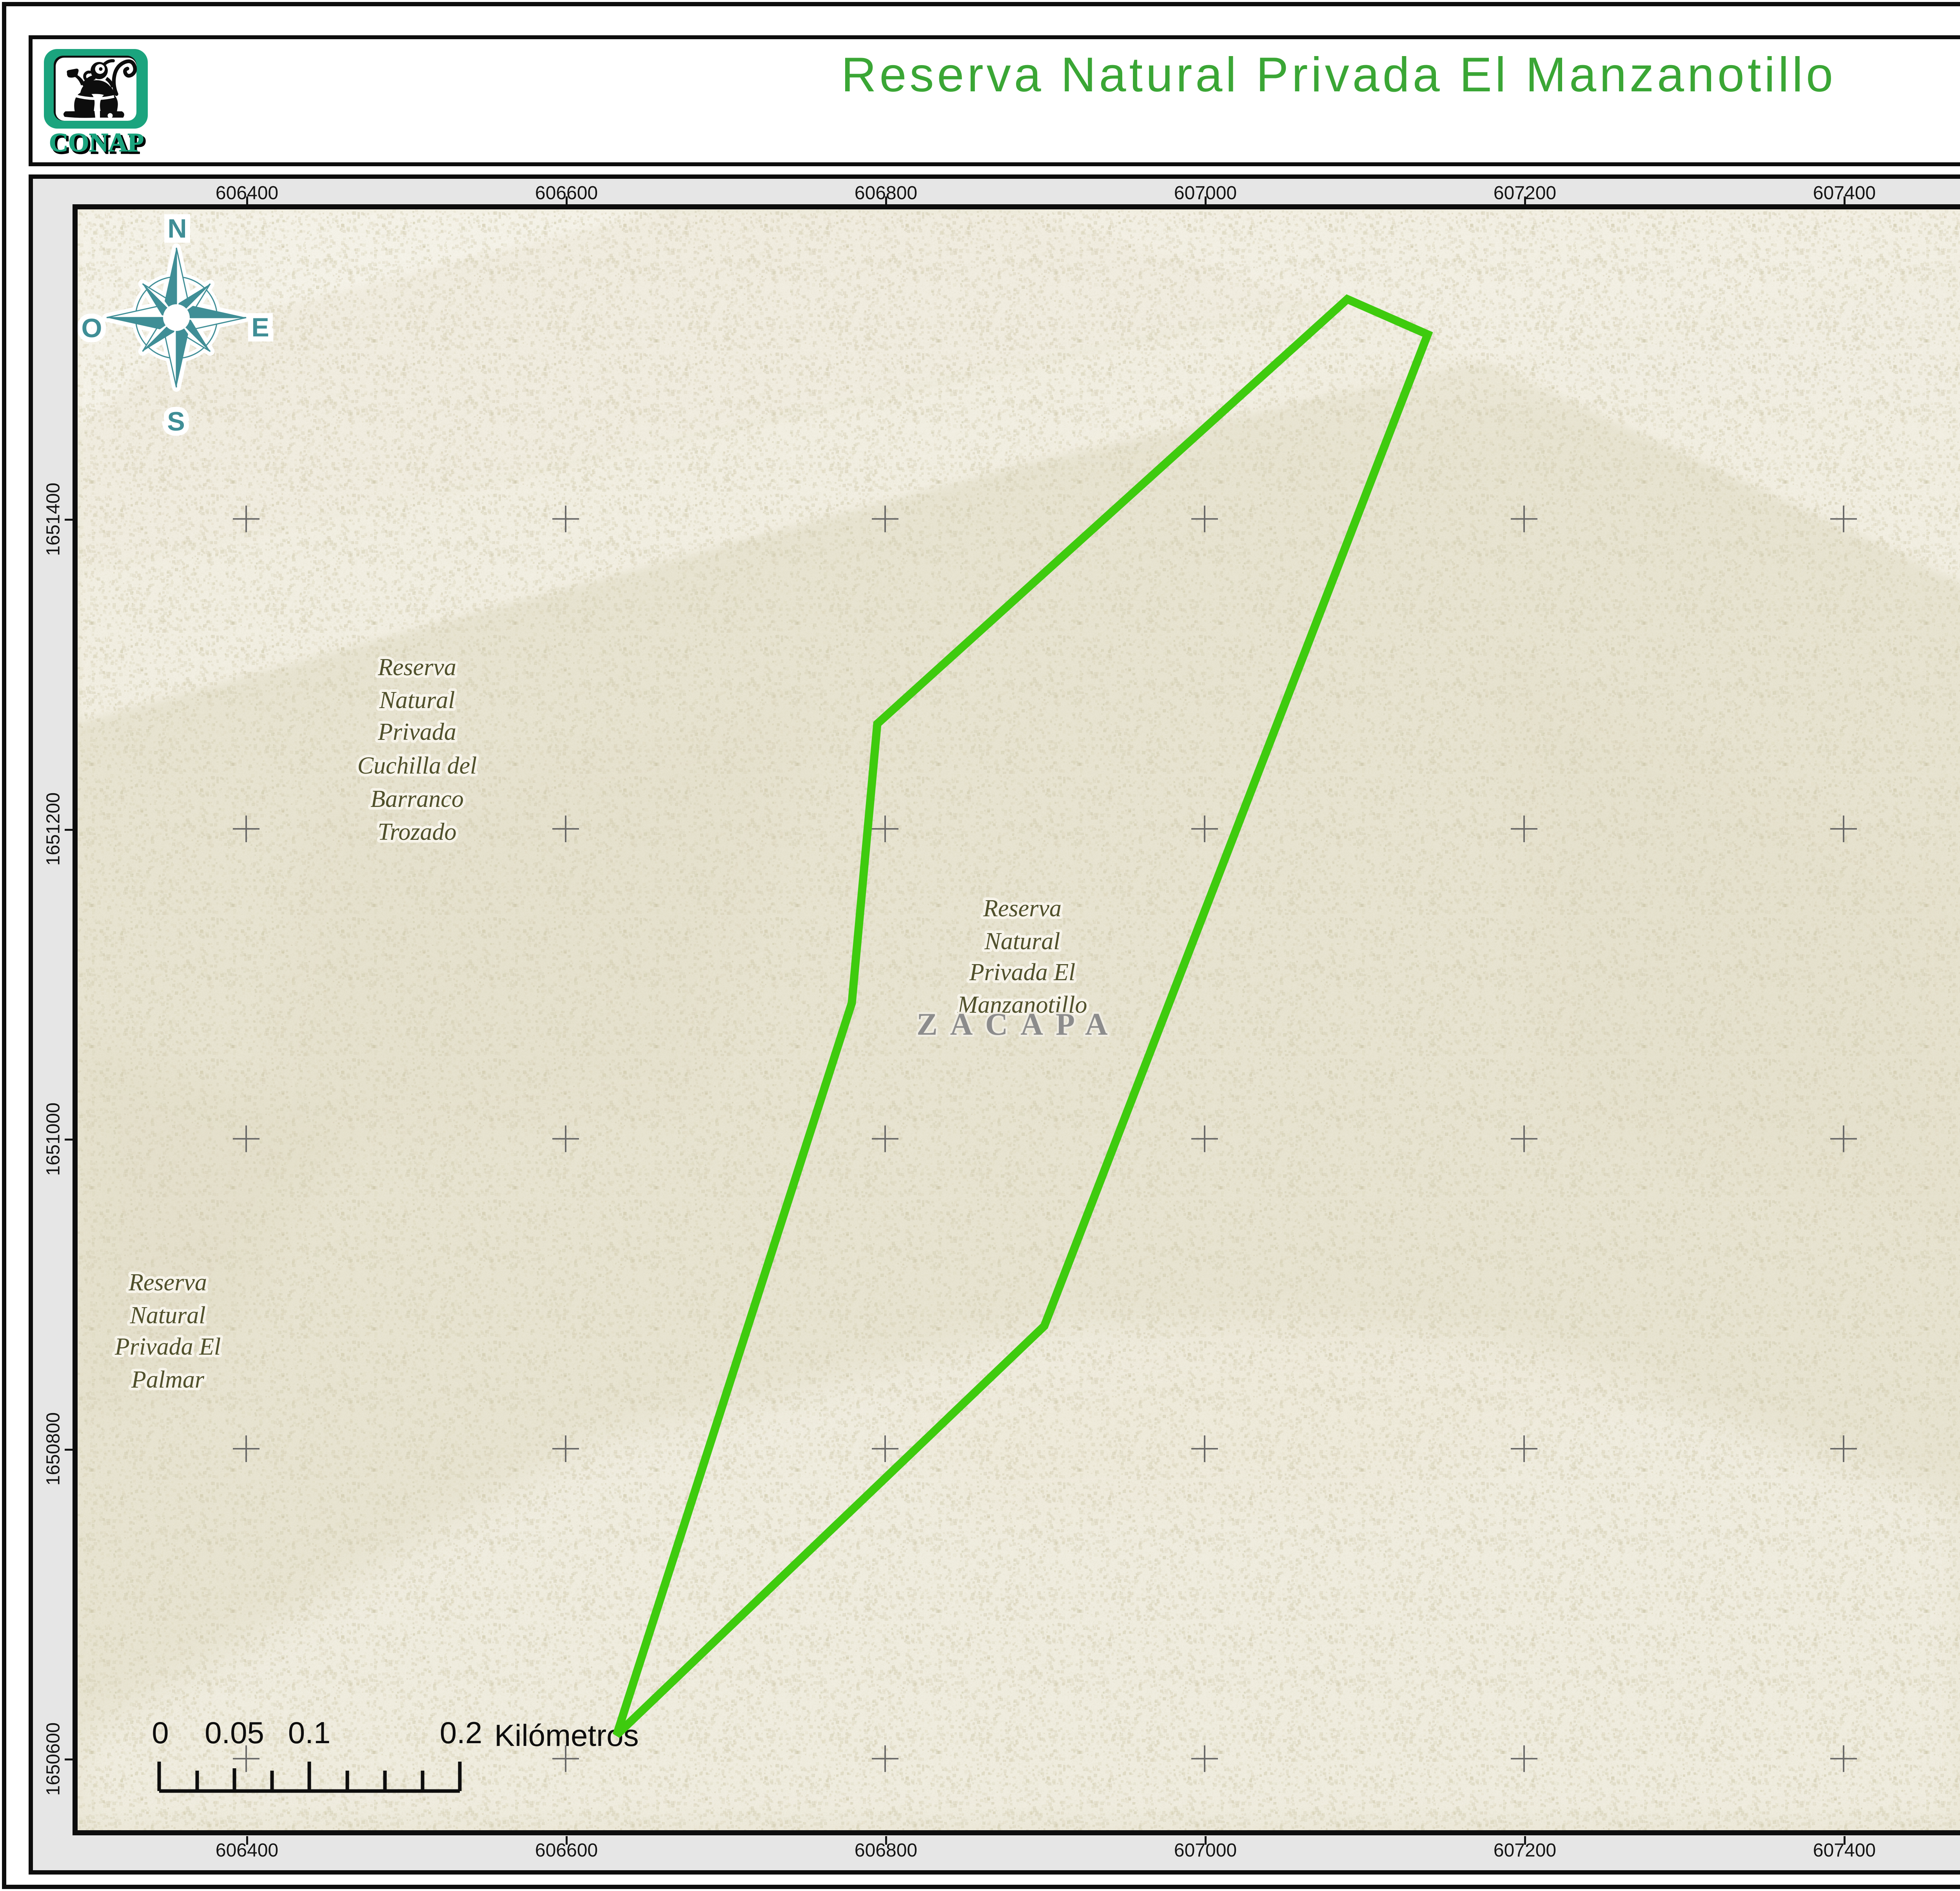 The height and width of the screenshot is (1891, 1960). I want to click on svg-text: CONAP, so click(96, 142).